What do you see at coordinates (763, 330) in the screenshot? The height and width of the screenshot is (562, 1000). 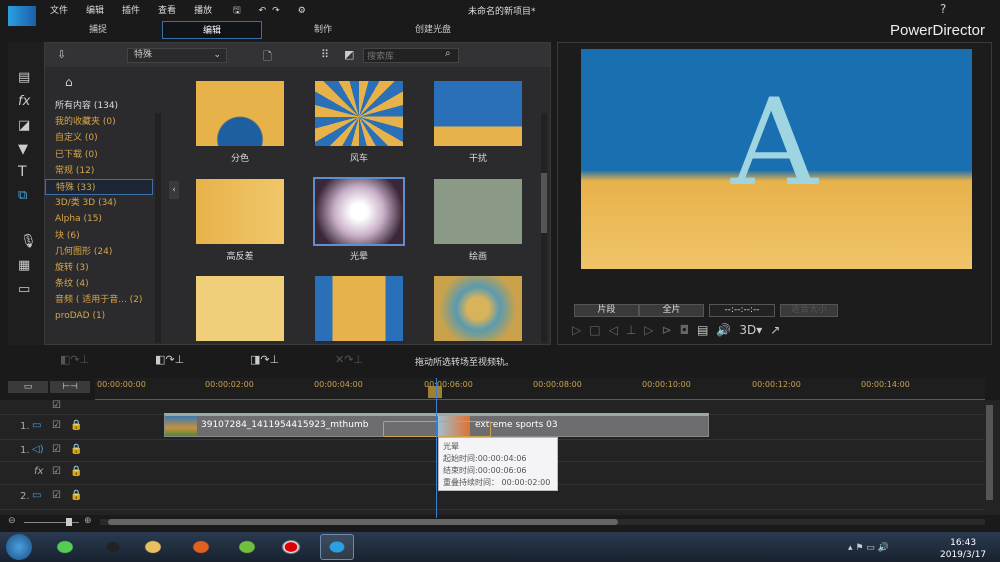 I see `chevron-down-icon: ▾` at bounding box center [763, 330].